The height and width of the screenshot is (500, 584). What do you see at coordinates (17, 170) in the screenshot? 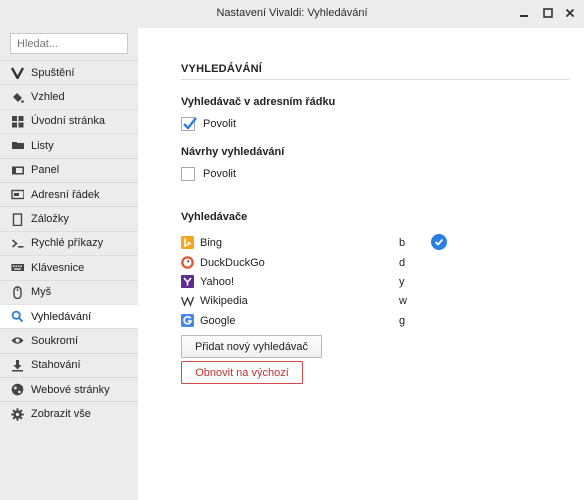
I see `panel-icon` at bounding box center [17, 170].